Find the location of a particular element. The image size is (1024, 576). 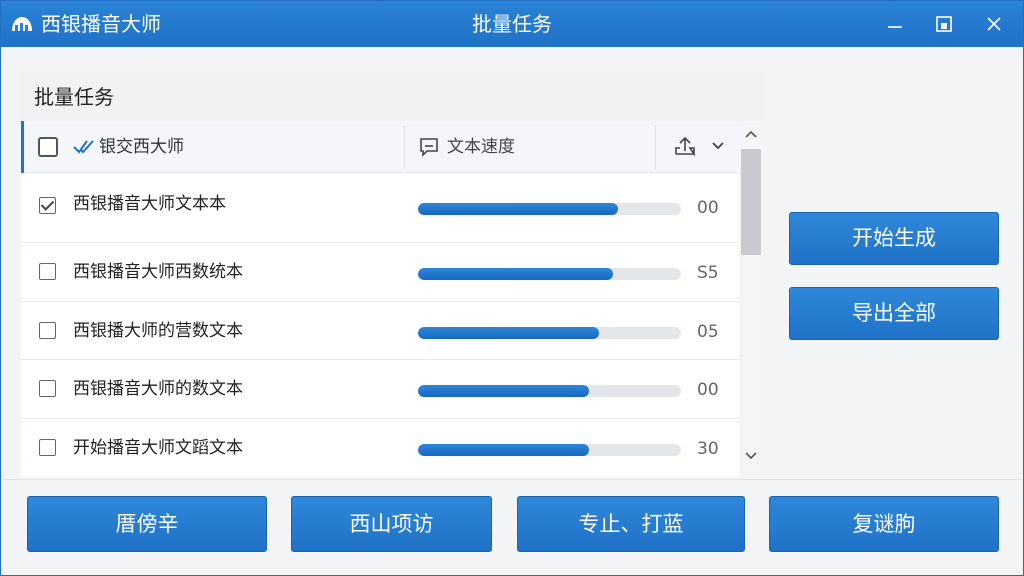

column-header-name: 银交西大师 is located at coordinates (141, 147).